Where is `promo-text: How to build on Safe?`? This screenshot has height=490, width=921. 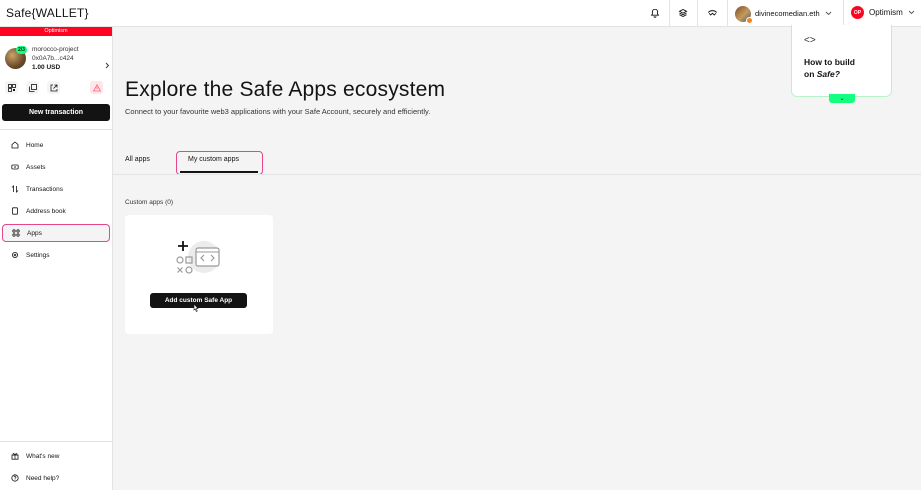 promo-text: How to build on Safe? is located at coordinates (829, 68).